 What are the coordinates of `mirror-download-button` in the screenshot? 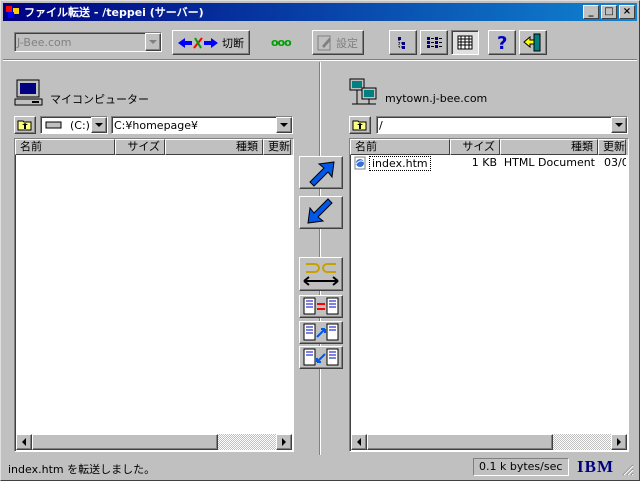 It's located at (321, 357).